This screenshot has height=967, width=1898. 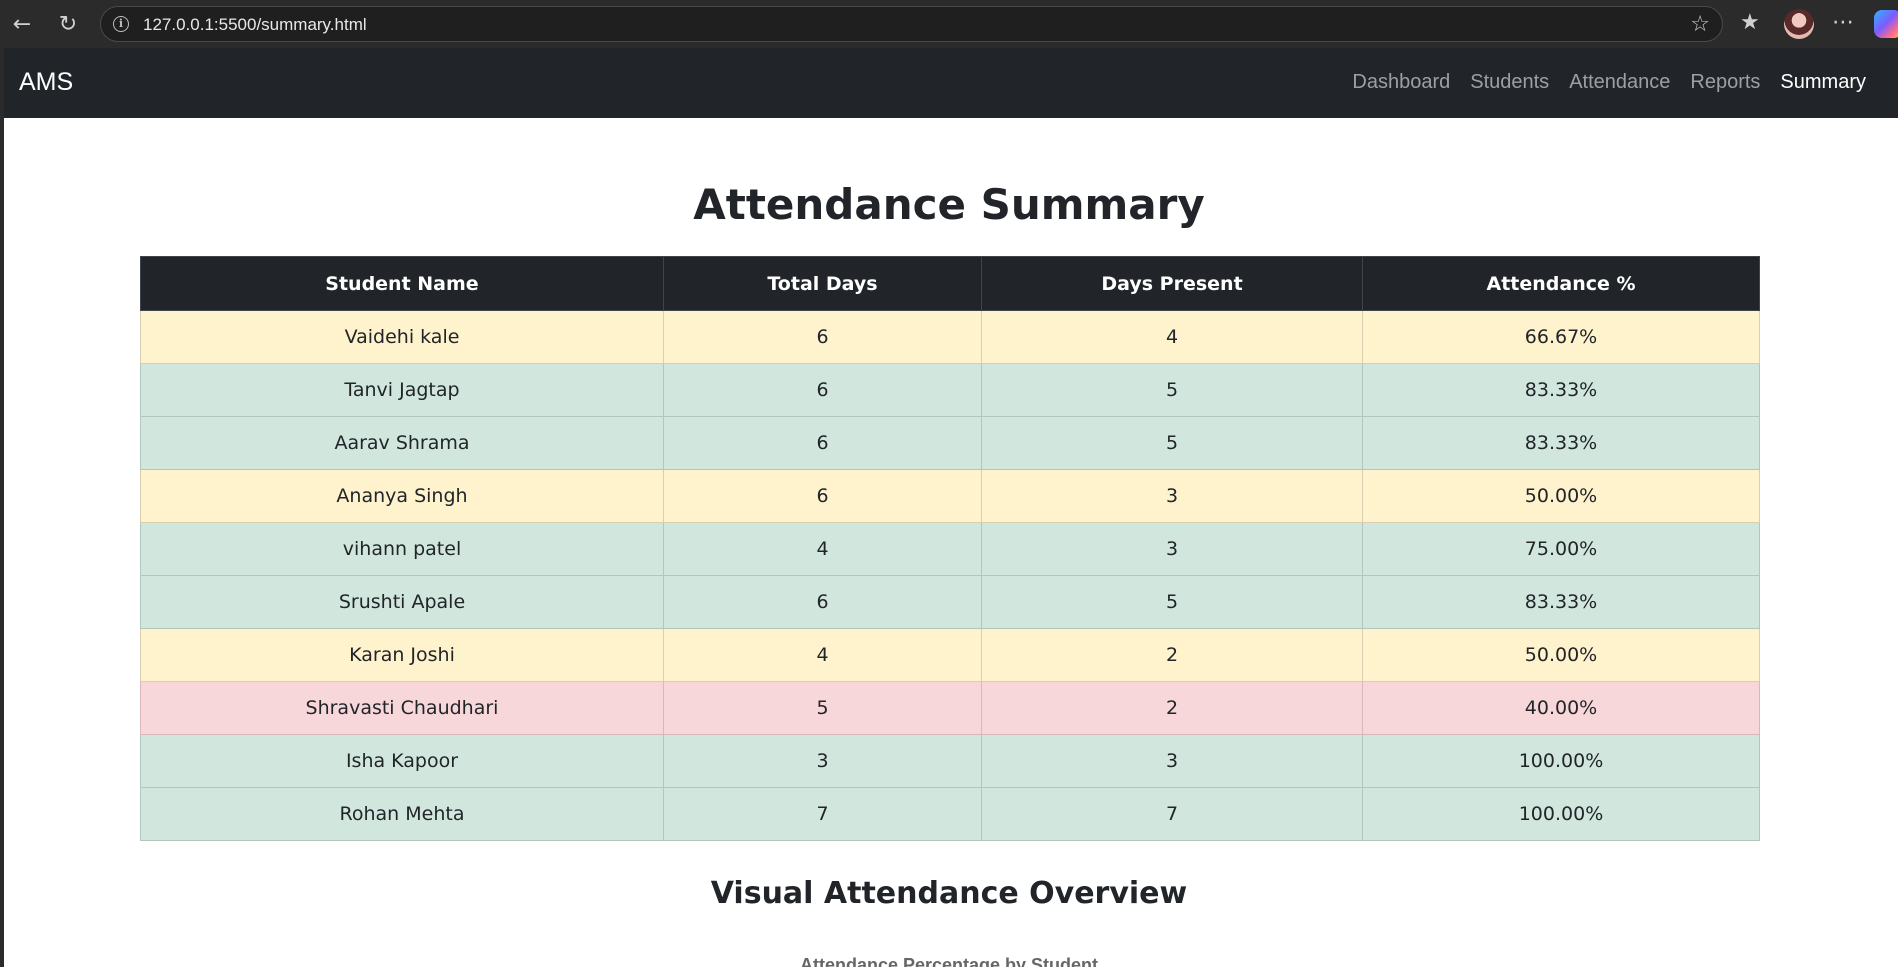 I want to click on cell-student-name: vihann patel, so click(x=402, y=549).